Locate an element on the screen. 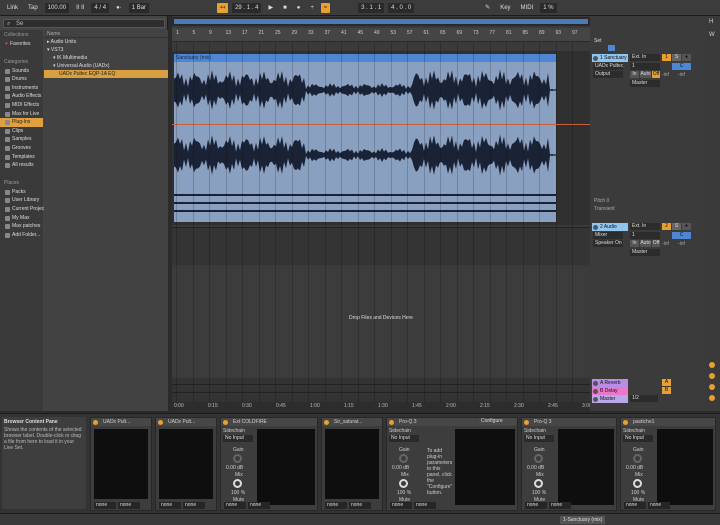  clip-title: Sanctuary (mix) is located at coordinates (365, 58).